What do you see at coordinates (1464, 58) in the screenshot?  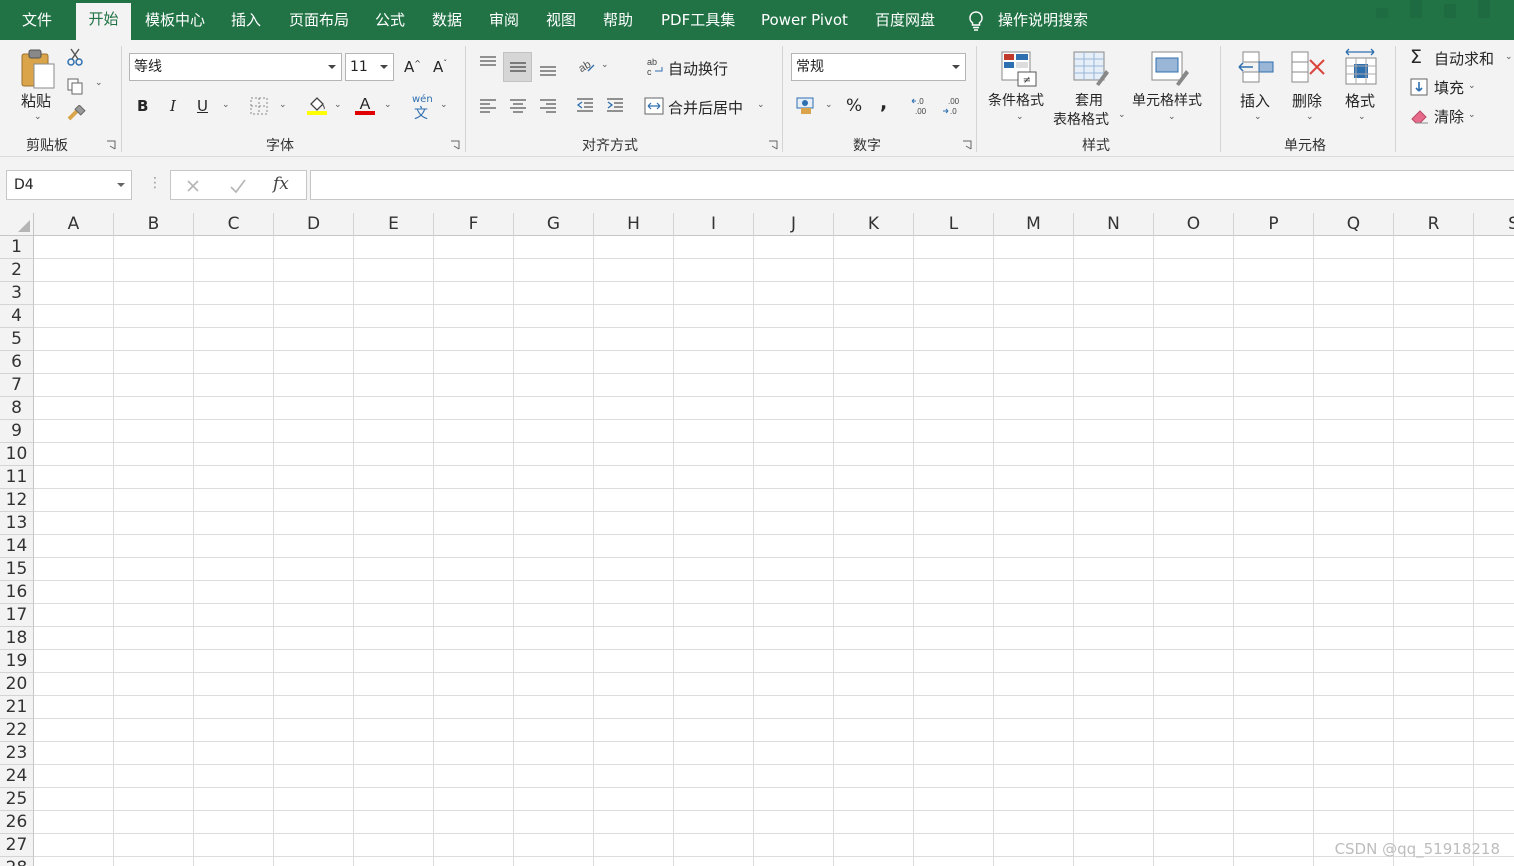 I see `autosum-label: 自动求和` at bounding box center [1464, 58].